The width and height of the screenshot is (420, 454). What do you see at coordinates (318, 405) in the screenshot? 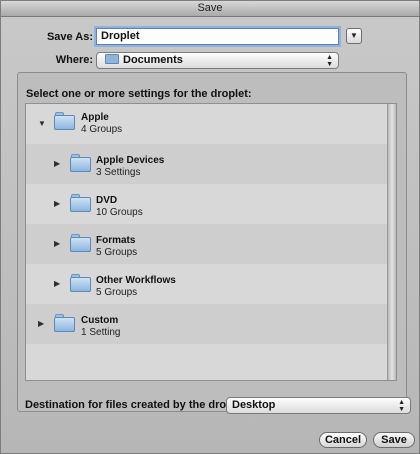
I see `destination-popup: Desktop ▲ ▼` at bounding box center [318, 405].